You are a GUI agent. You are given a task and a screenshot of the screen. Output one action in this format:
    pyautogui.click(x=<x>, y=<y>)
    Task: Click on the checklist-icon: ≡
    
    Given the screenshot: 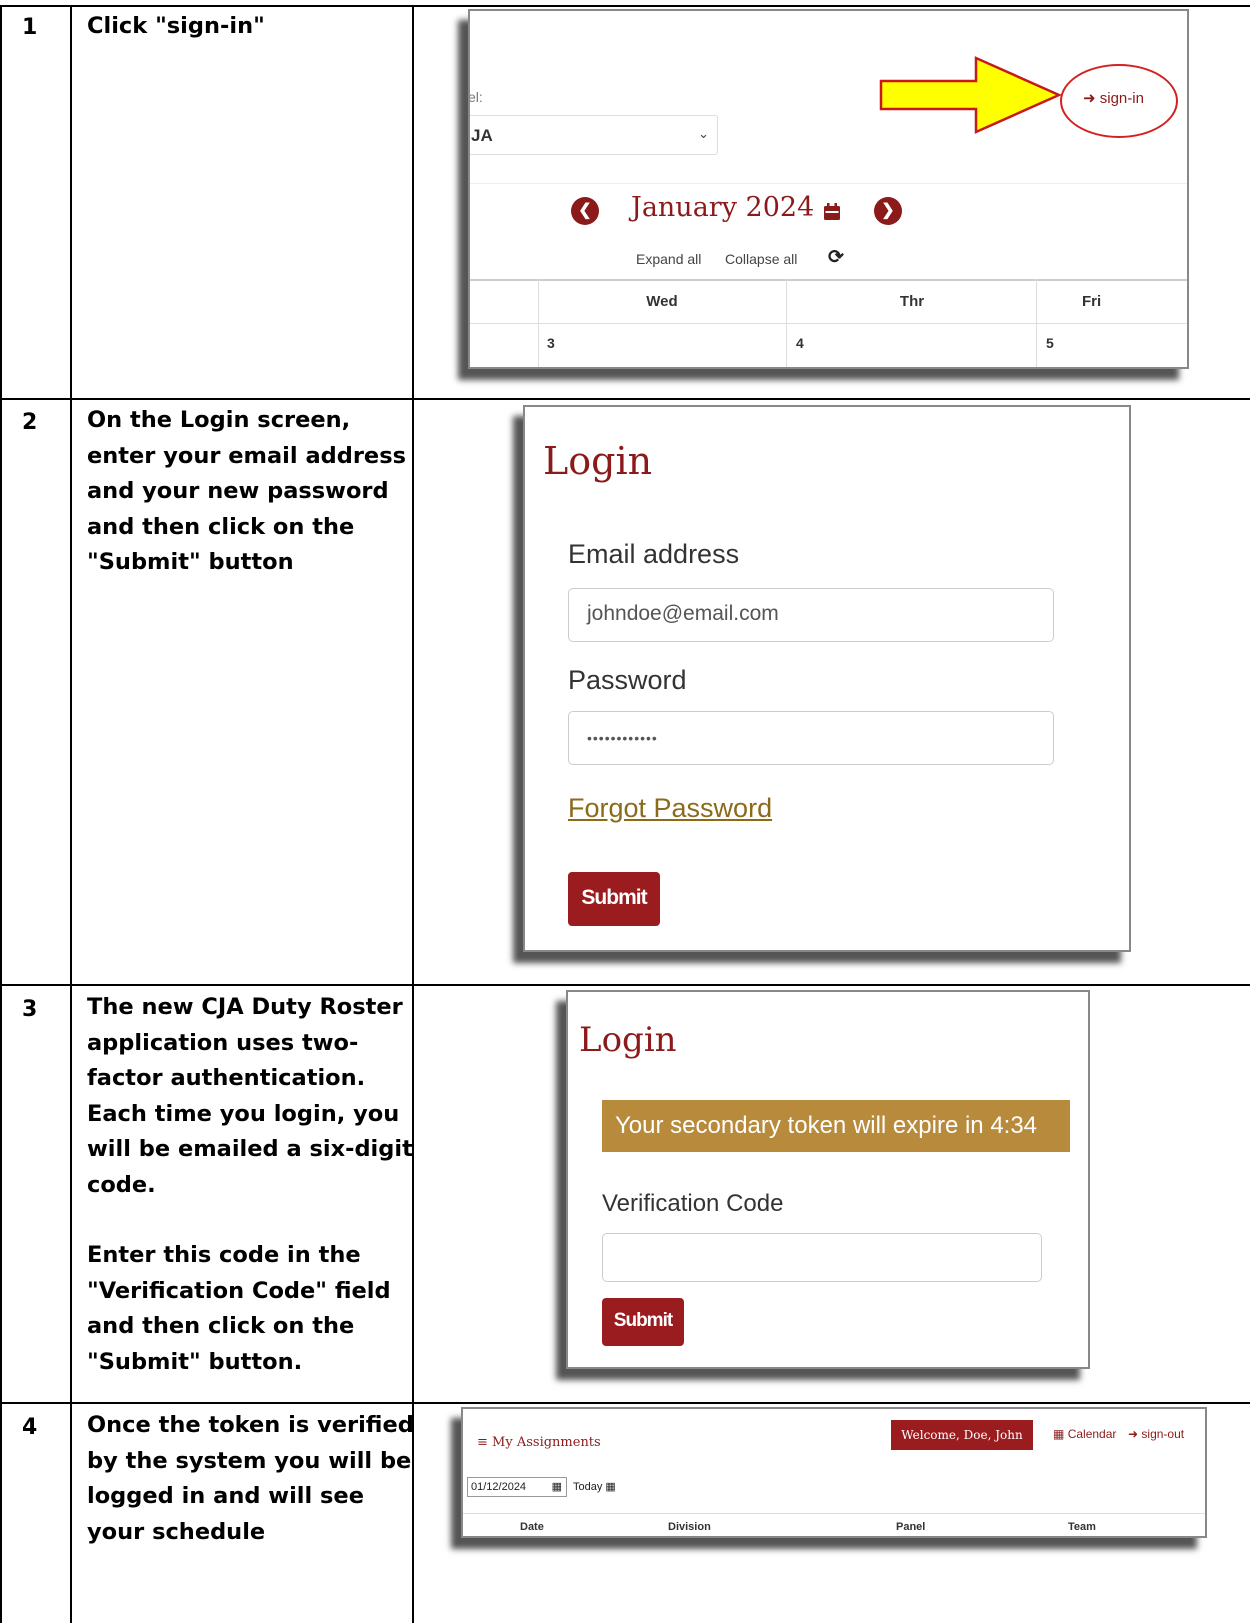 What is the action you would take?
    pyautogui.click(x=482, y=1442)
    